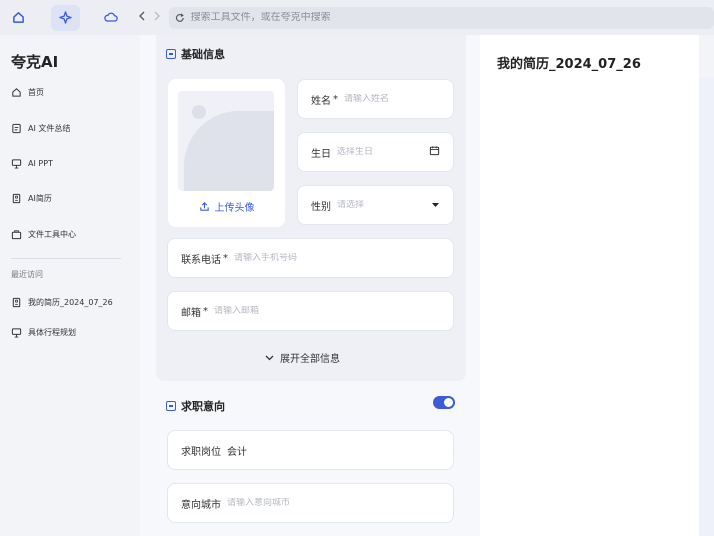 The height and width of the screenshot is (536, 714). I want to click on sidebar-divider, so click(66, 258).